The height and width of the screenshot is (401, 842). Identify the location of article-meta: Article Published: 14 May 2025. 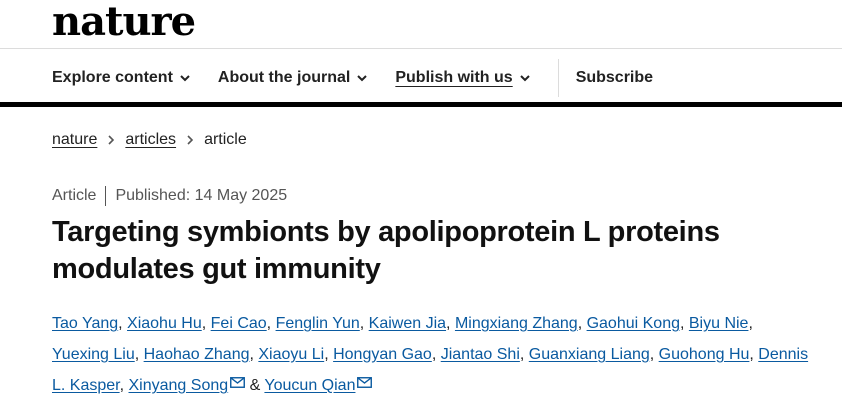
(169, 196).